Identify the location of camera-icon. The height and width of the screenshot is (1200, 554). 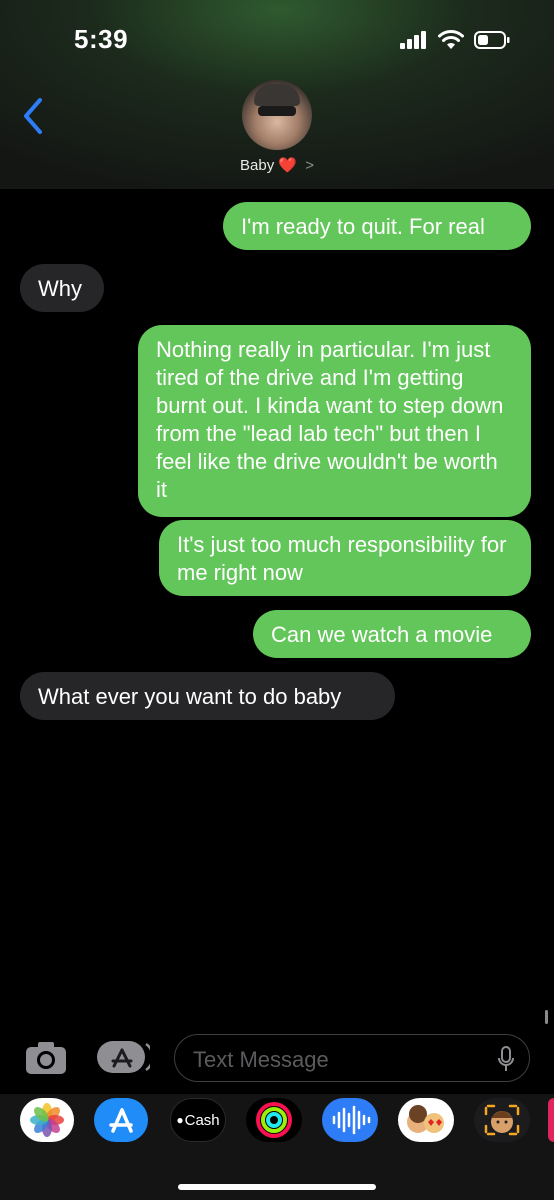
(46, 1058).